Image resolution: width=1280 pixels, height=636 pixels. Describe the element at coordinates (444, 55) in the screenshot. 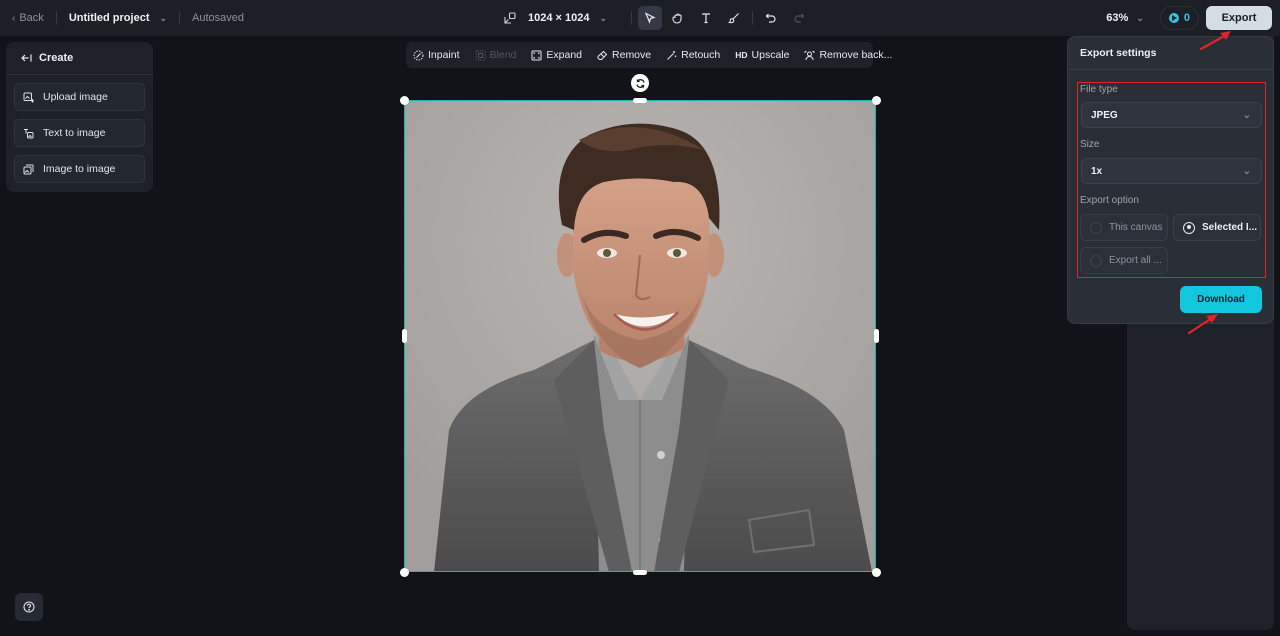

I see `inpaint-label: Inpaint` at that location.